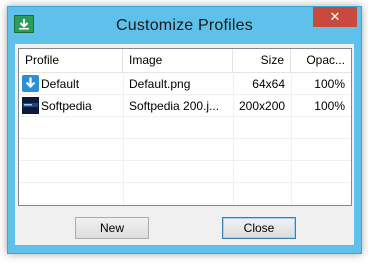  What do you see at coordinates (30, 105) in the screenshot?
I see `softpedia-thumbnail-icon` at bounding box center [30, 105].